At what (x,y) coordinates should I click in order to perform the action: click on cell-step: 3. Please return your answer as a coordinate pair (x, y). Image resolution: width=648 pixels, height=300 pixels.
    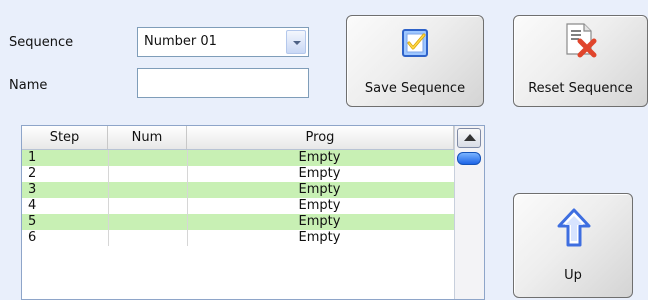
    Looking at the image, I should click on (32, 189).